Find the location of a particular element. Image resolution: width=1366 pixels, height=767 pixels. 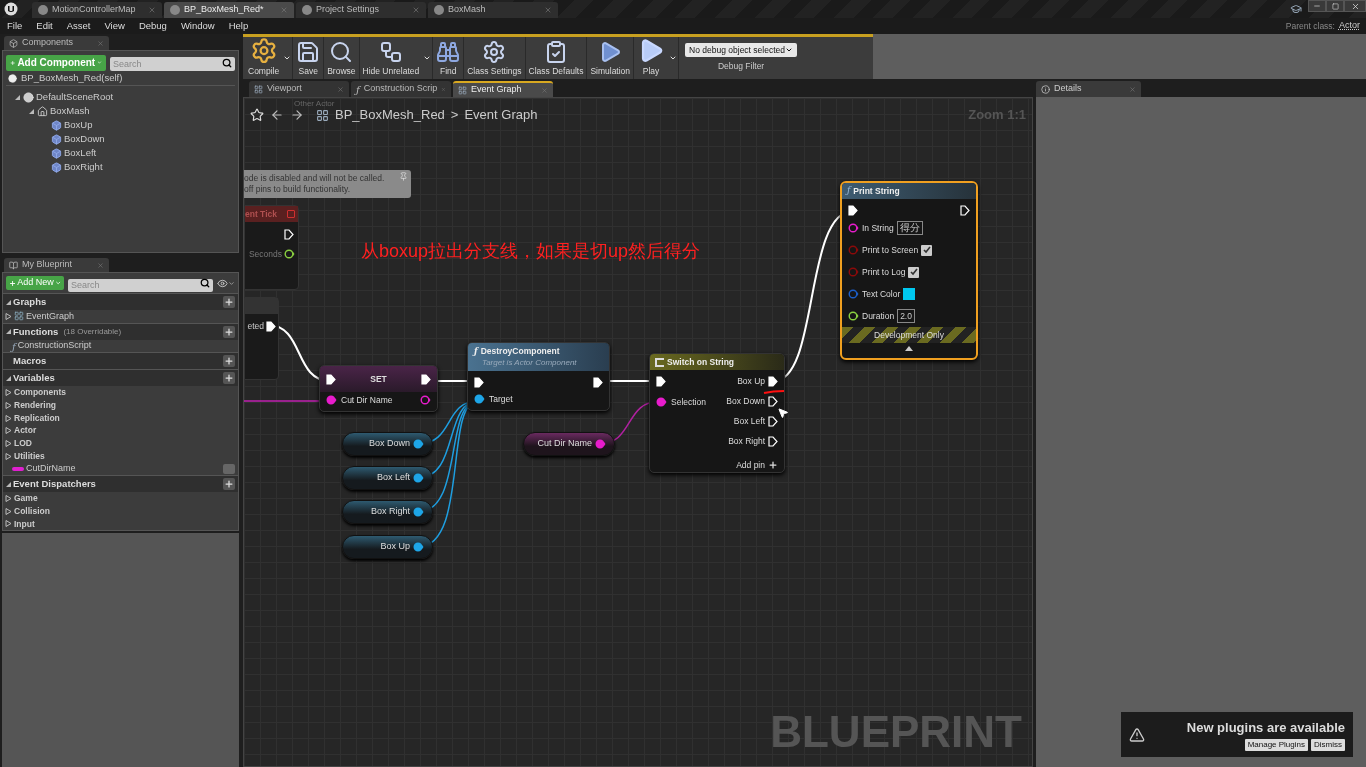

variable-node: Cut Dir Name is located at coordinates (569, 444).